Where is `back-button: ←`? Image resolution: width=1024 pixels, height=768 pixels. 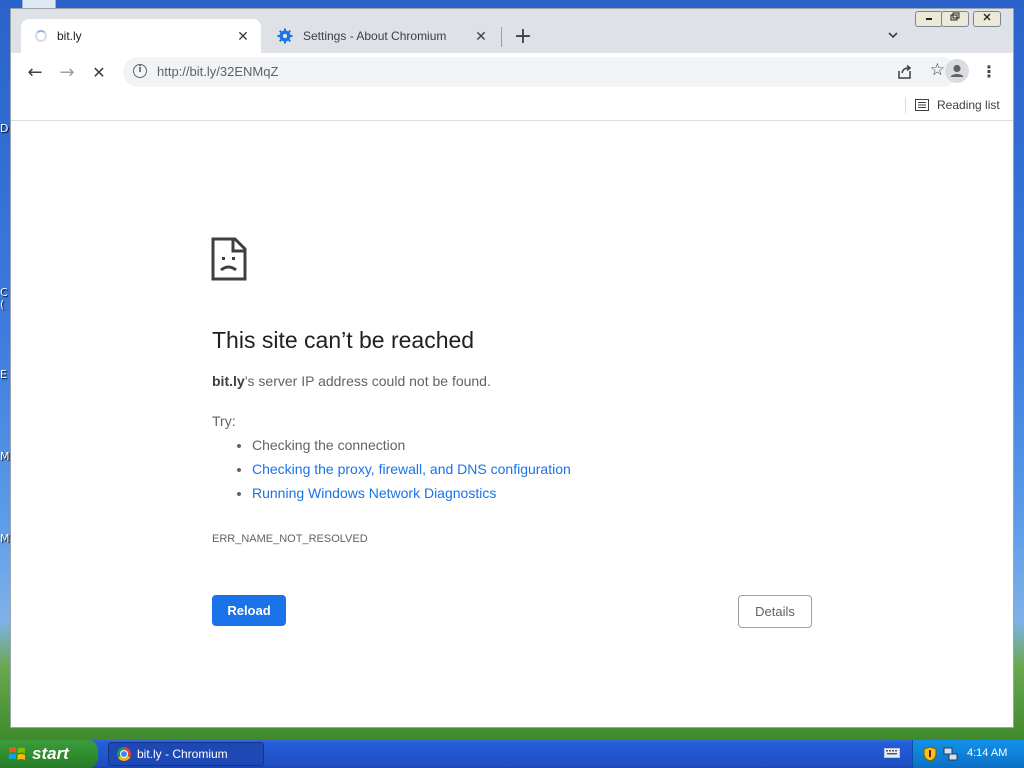 back-button: ← is located at coordinates (35, 73).